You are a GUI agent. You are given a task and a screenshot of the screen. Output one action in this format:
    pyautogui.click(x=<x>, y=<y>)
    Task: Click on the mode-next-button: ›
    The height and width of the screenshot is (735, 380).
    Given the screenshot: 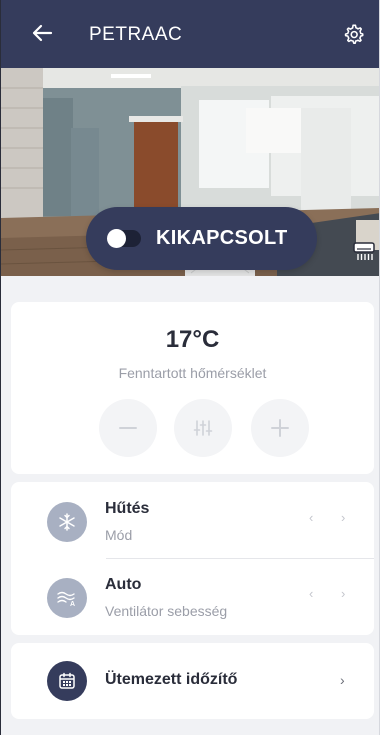 What is the action you would take?
    pyautogui.click(x=343, y=517)
    